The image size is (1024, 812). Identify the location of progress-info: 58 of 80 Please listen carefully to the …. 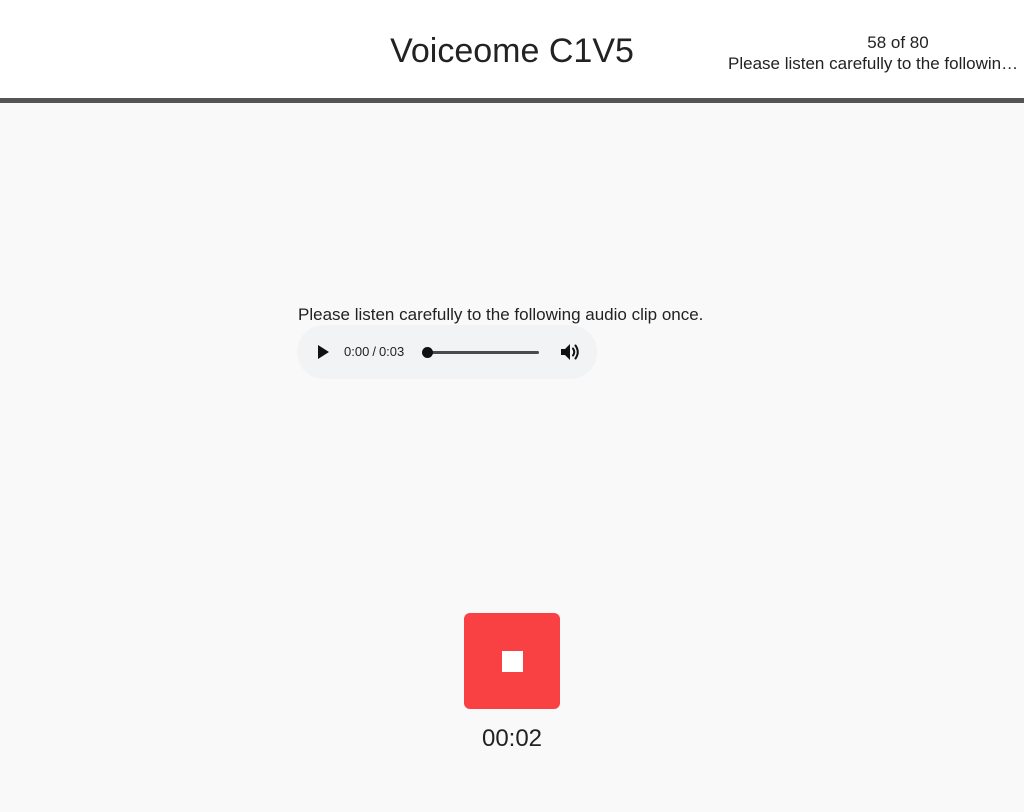
(874, 53).